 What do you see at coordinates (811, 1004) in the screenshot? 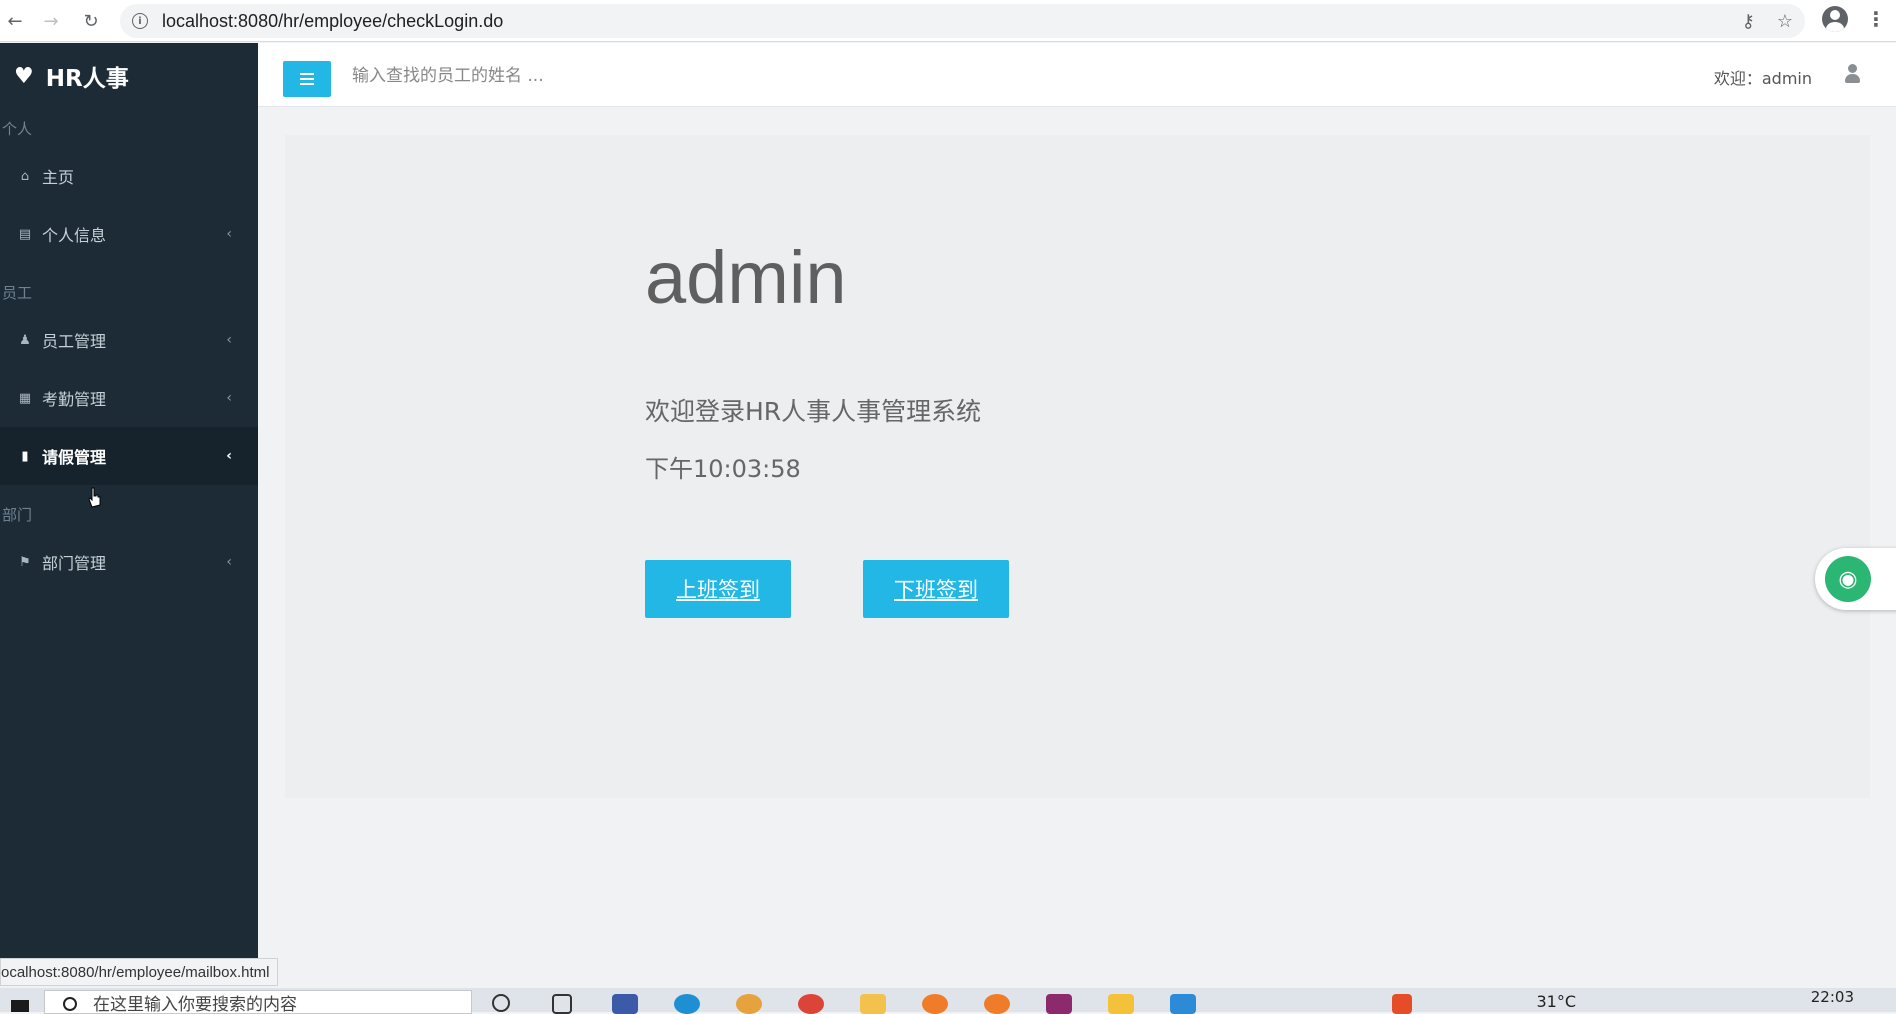
I see `chrome-icon` at bounding box center [811, 1004].